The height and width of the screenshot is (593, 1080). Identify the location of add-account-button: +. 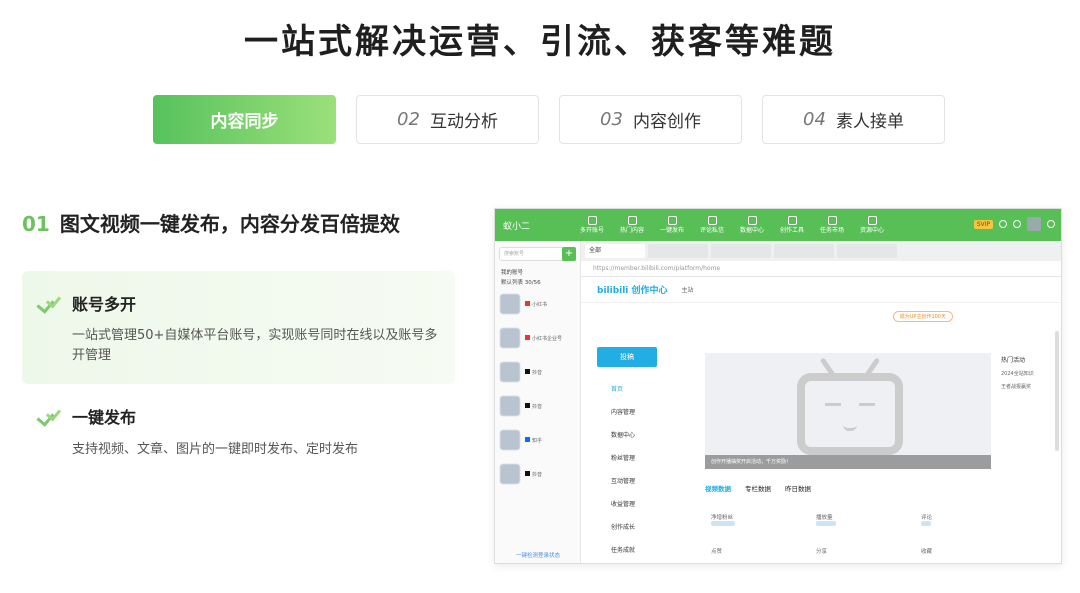
(569, 254).